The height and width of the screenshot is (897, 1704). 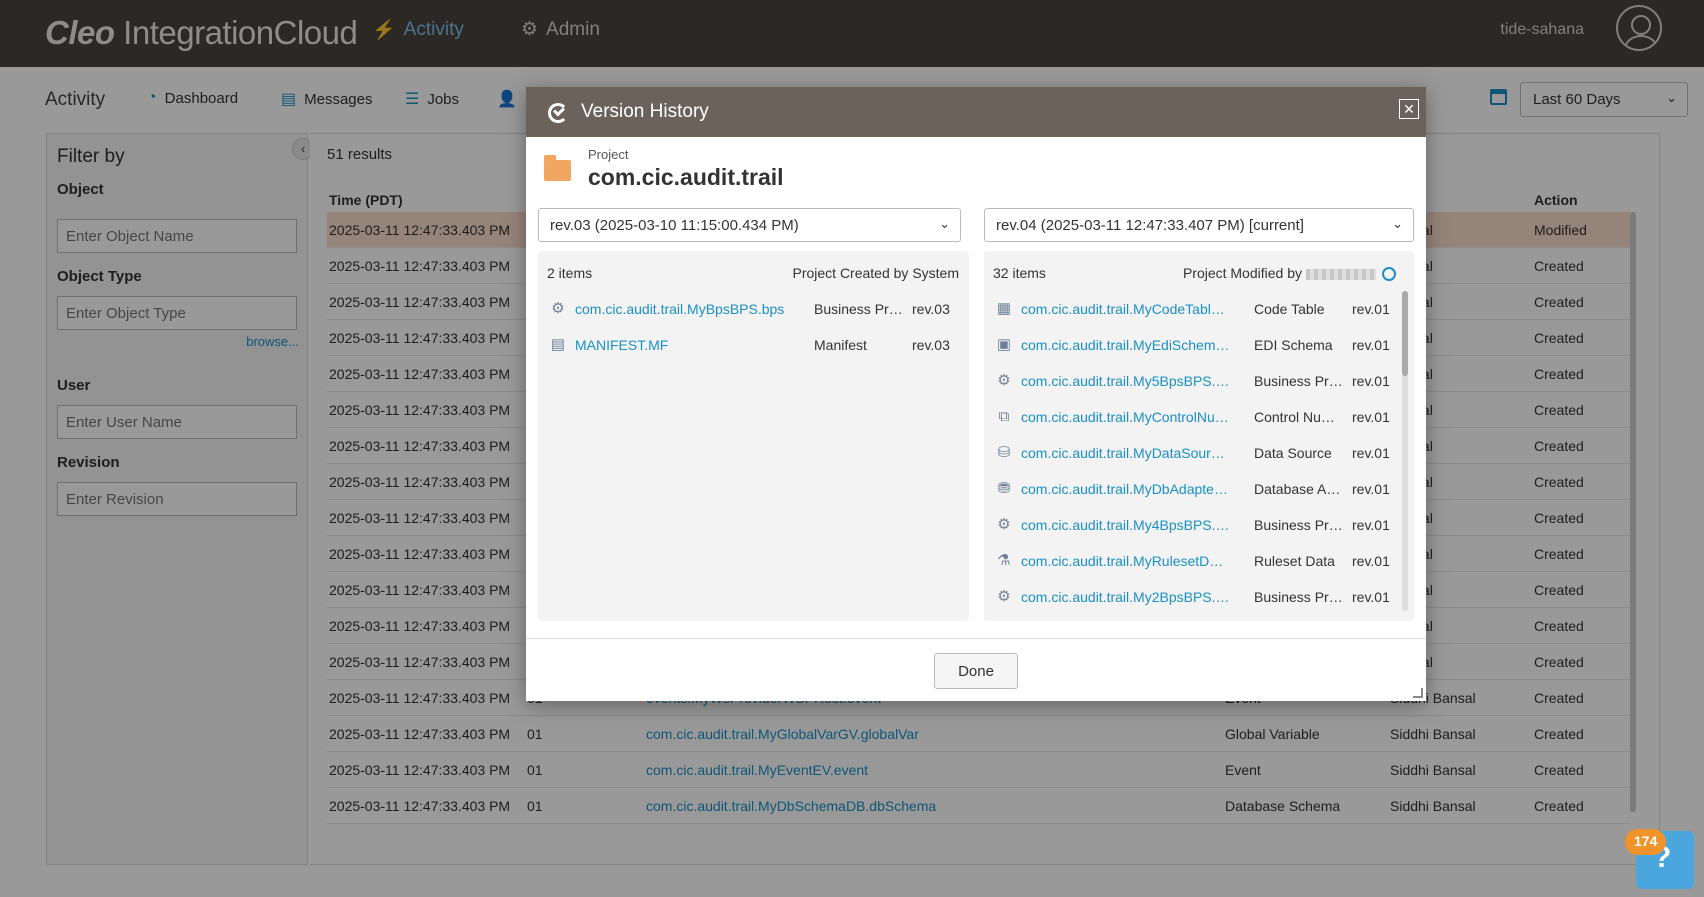 What do you see at coordinates (1126, 345) in the screenshot?
I see `item-name-link: com.cic.audit.trail.MyEdiSchemaEDI` at bounding box center [1126, 345].